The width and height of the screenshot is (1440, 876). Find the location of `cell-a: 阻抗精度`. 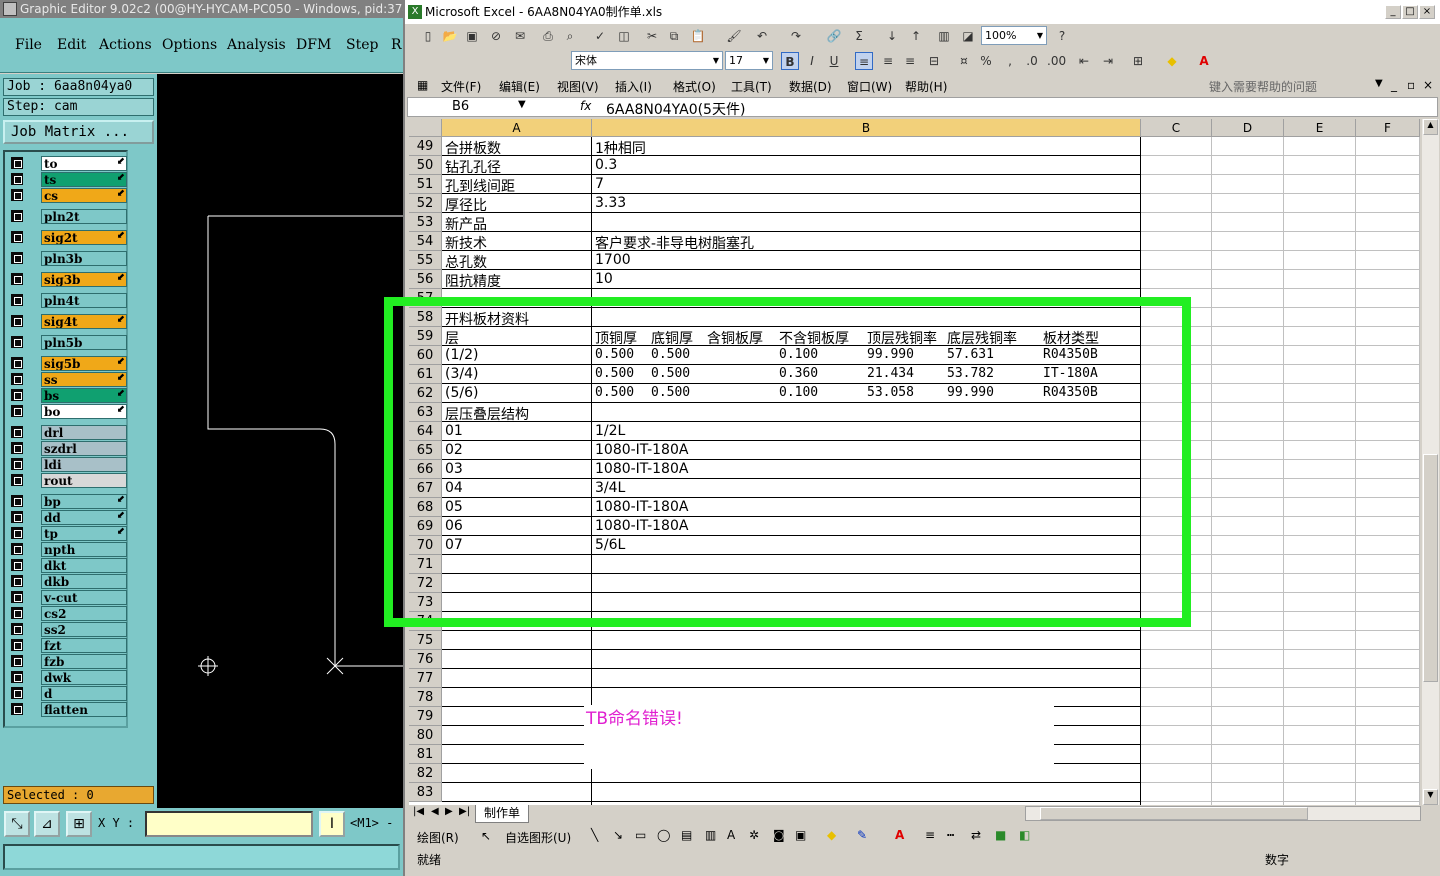

cell-a: 阻抗精度 is located at coordinates (473, 281).